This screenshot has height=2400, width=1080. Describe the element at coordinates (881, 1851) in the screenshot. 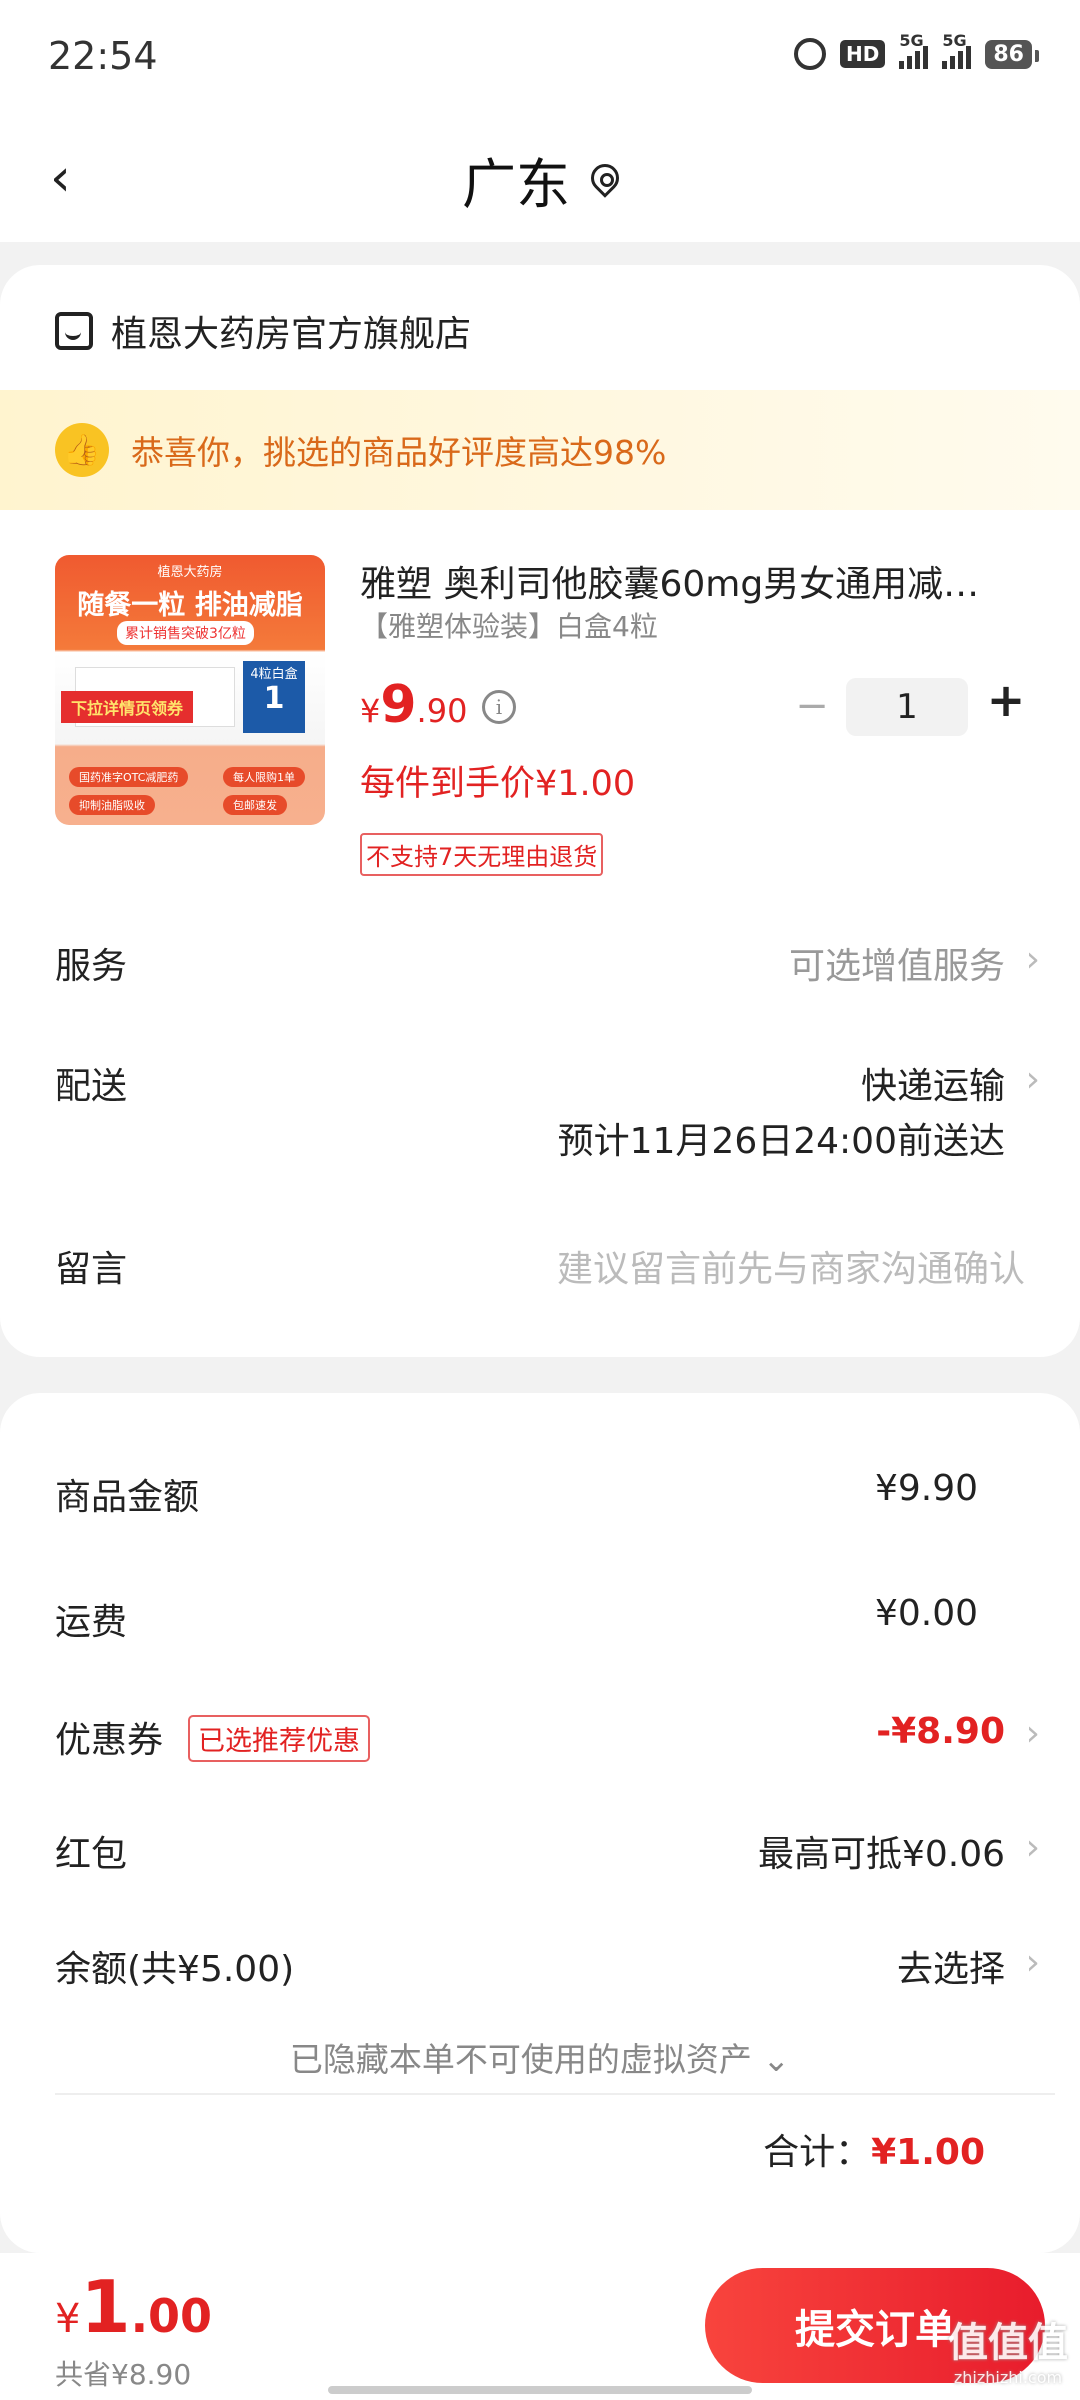

I see `red-packet-value: 最高可抵¥0.06` at that location.